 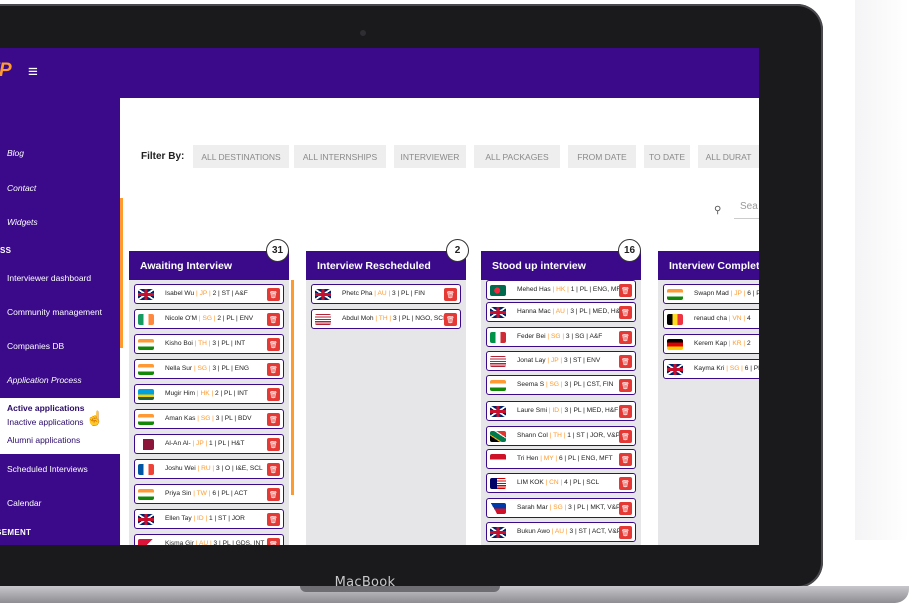 What do you see at coordinates (36, 346) in the screenshot?
I see `sidebar-item-label: Companies DB` at bounding box center [36, 346].